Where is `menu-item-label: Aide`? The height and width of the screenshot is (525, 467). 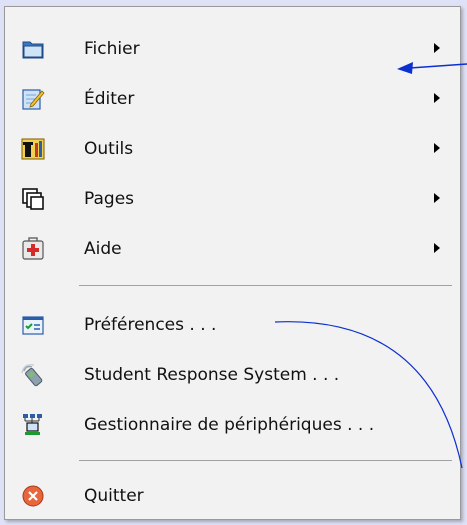 menu-item-label: Aide is located at coordinates (103, 249).